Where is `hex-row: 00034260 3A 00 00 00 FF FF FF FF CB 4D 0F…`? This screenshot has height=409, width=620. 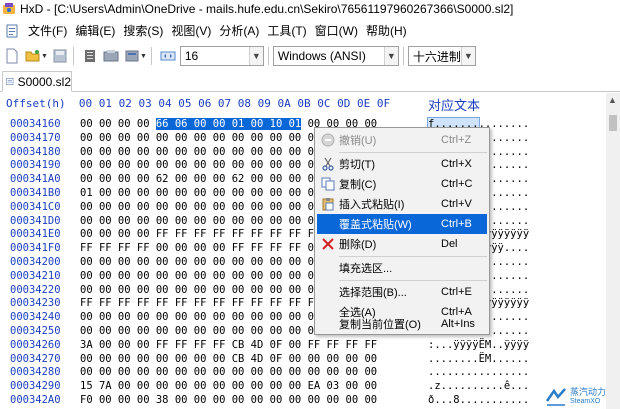
hex-row: 00034260 3A 00 00 00 FF FF FF FF CB 4D 0F… is located at coordinates (302, 346).